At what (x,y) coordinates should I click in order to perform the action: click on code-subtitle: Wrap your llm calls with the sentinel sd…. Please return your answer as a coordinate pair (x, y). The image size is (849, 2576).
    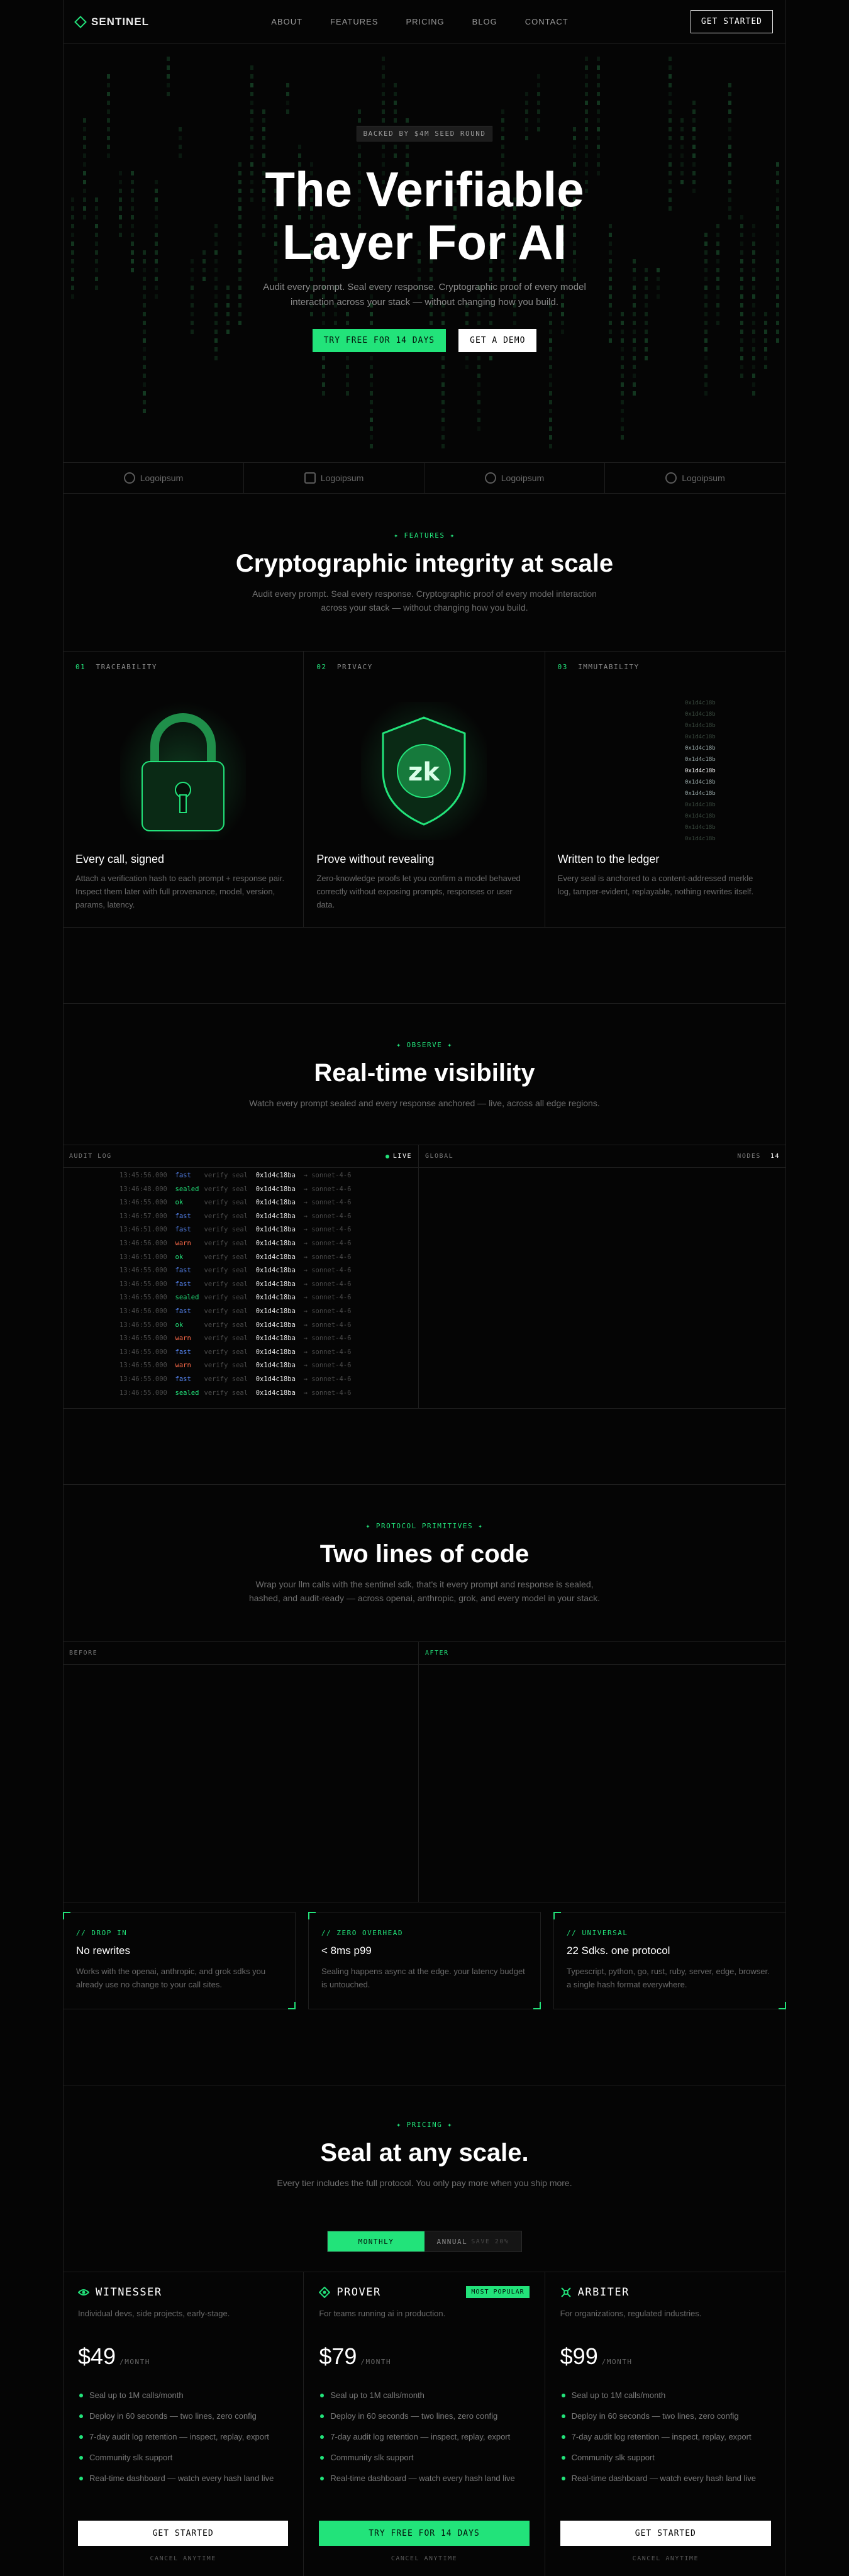
    Looking at the image, I should click on (425, 1591).